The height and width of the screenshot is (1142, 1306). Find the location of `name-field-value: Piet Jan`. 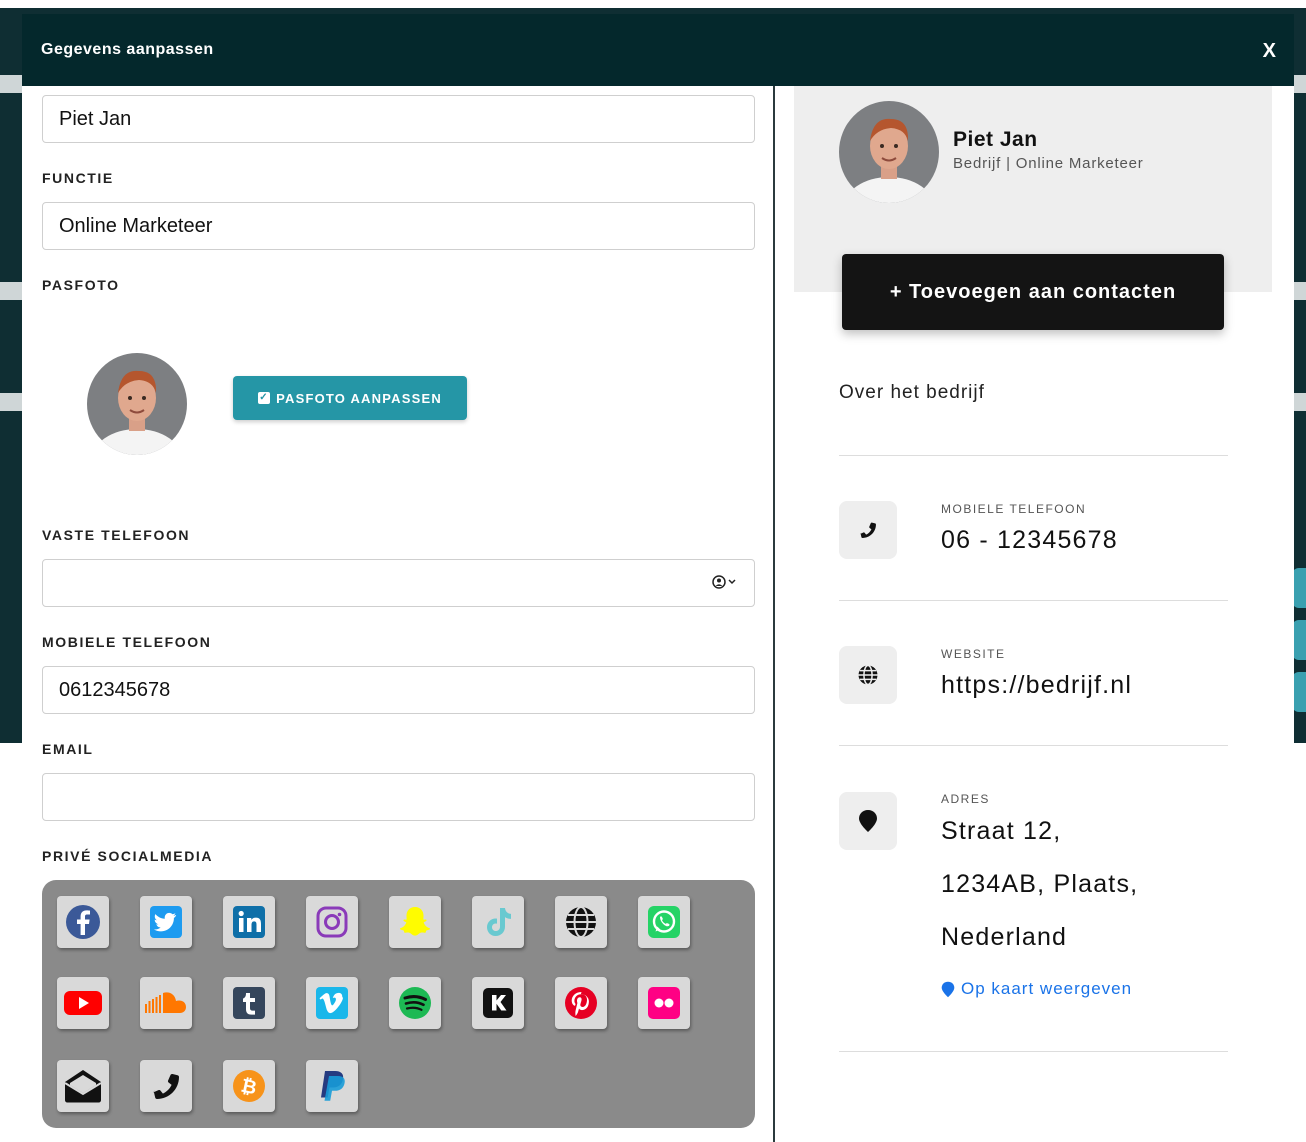

name-field-value: Piet Jan is located at coordinates (95, 118).